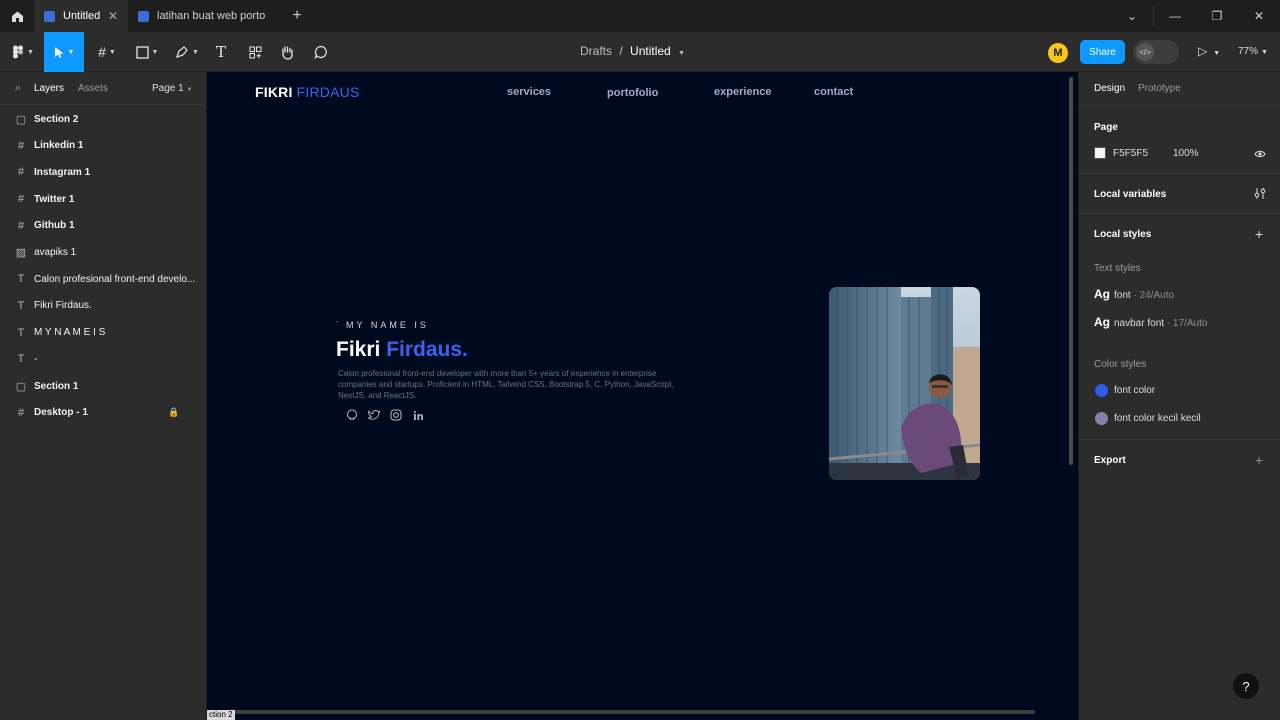  What do you see at coordinates (1139, 323) in the screenshot?
I see `text-style-label: navbar font` at bounding box center [1139, 323].